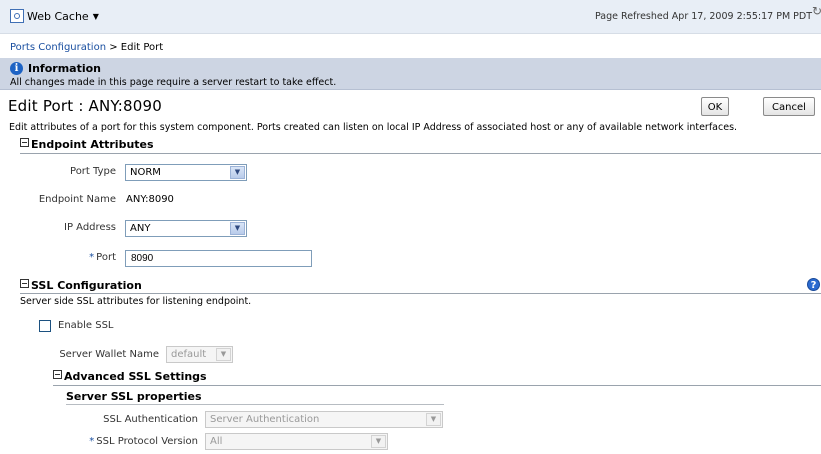 This screenshot has width=821, height=454. What do you see at coordinates (186, 228) in the screenshot?
I see `ip-address-select: ANY ▼` at bounding box center [186, 228].